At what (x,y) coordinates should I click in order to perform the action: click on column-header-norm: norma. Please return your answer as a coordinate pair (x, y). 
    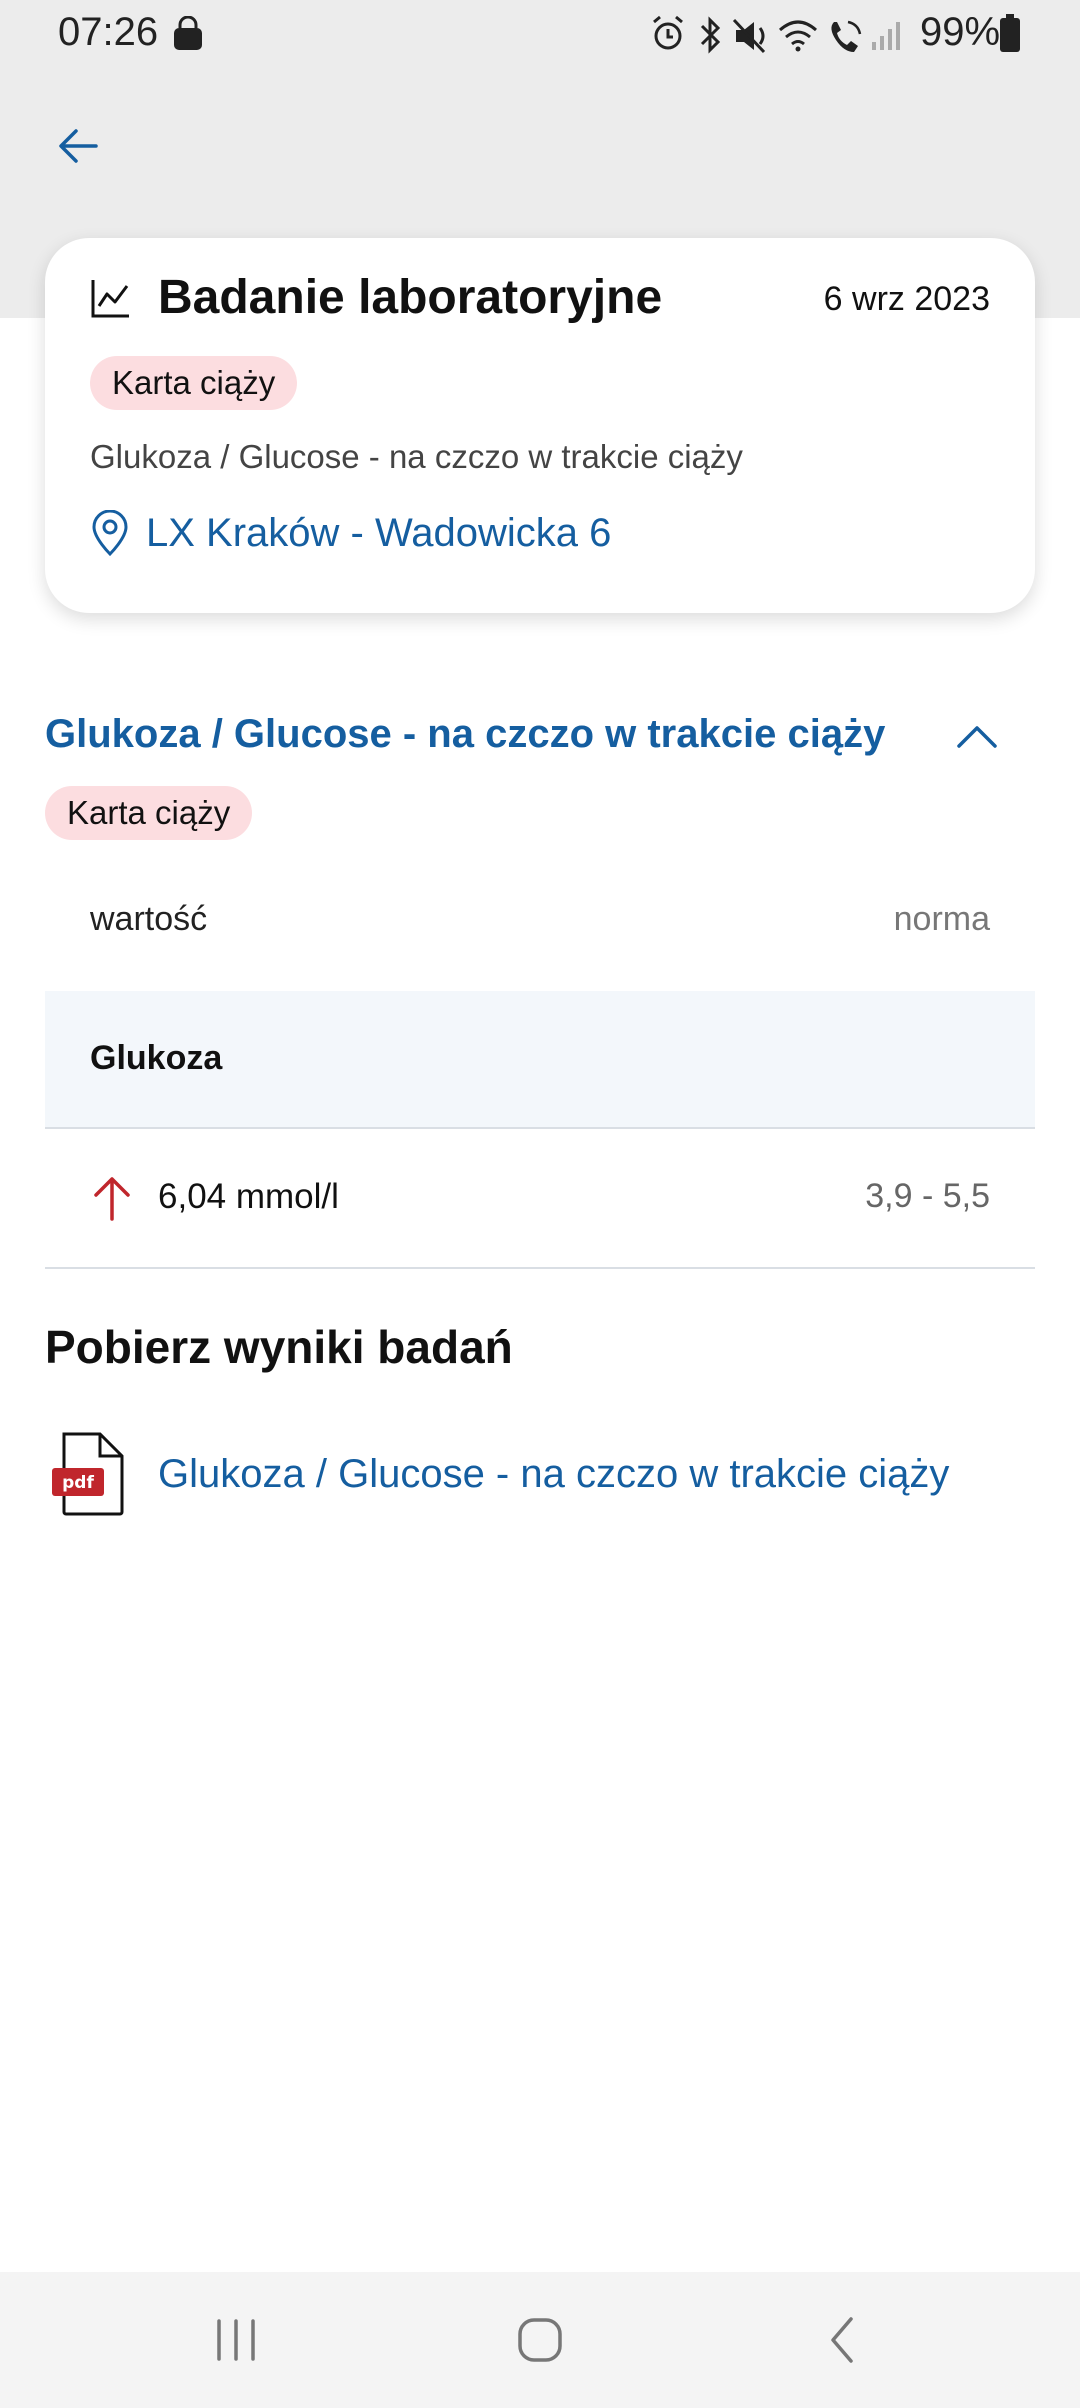
    Looking at the image, I should click on (941, 919).